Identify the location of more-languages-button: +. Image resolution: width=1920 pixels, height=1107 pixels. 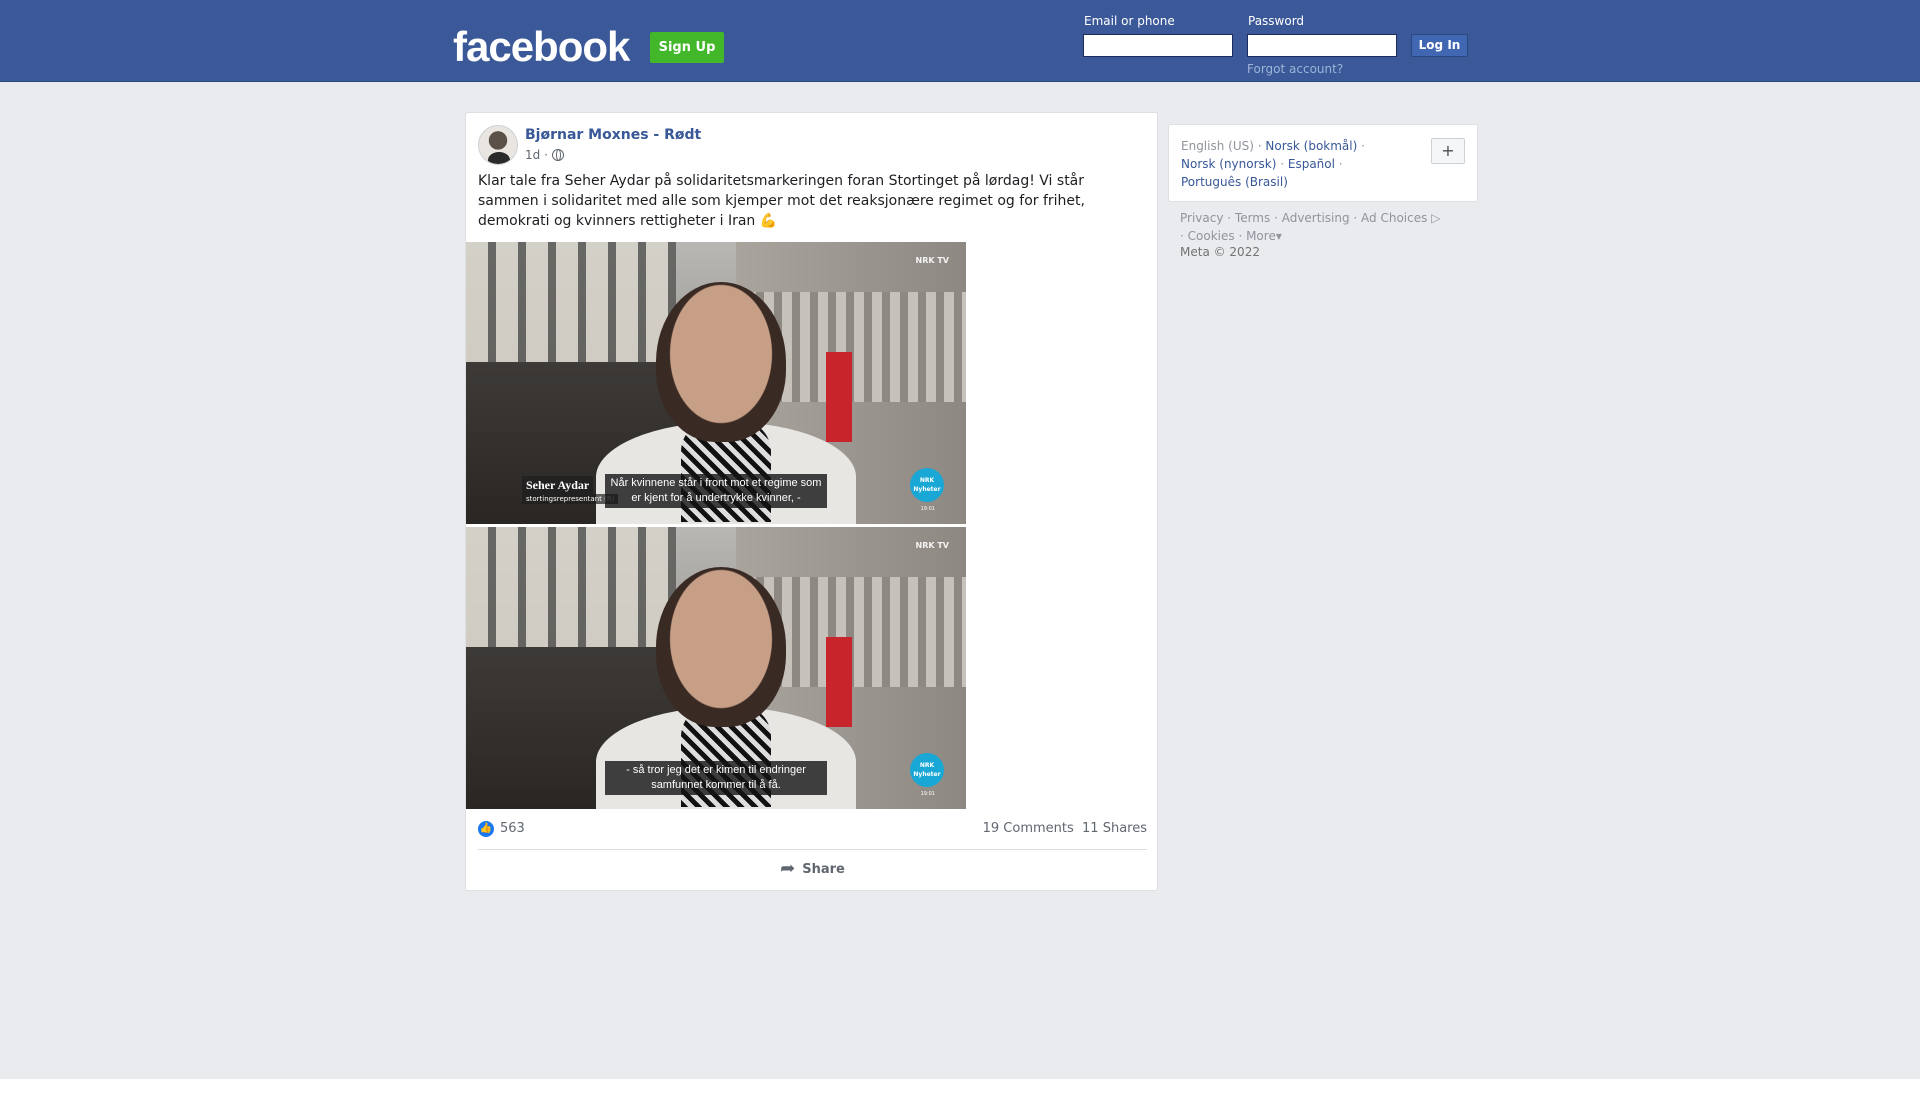
(1448, 151).